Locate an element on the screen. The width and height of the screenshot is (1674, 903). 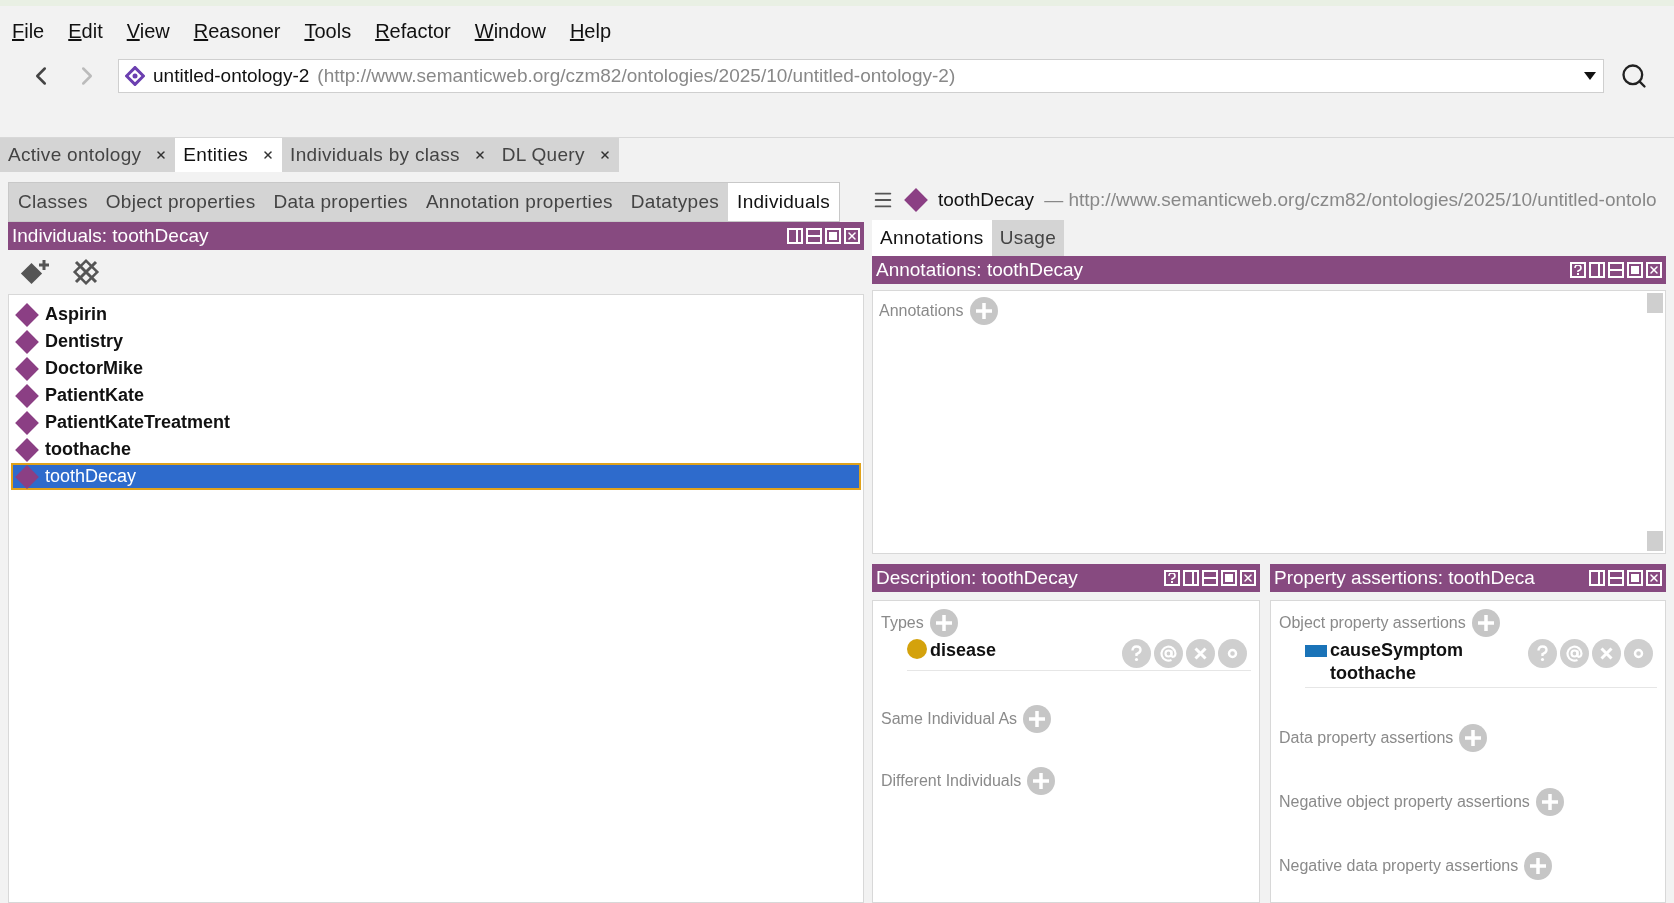
individual-item: PatientKate is located at coordinates (436, 395).